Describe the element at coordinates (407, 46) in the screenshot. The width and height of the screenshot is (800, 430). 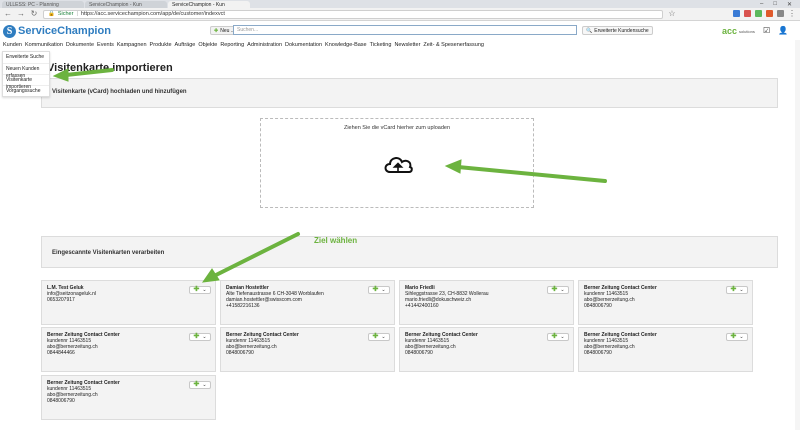
I see `menu-item-newsletter: Newsletter` at that location.